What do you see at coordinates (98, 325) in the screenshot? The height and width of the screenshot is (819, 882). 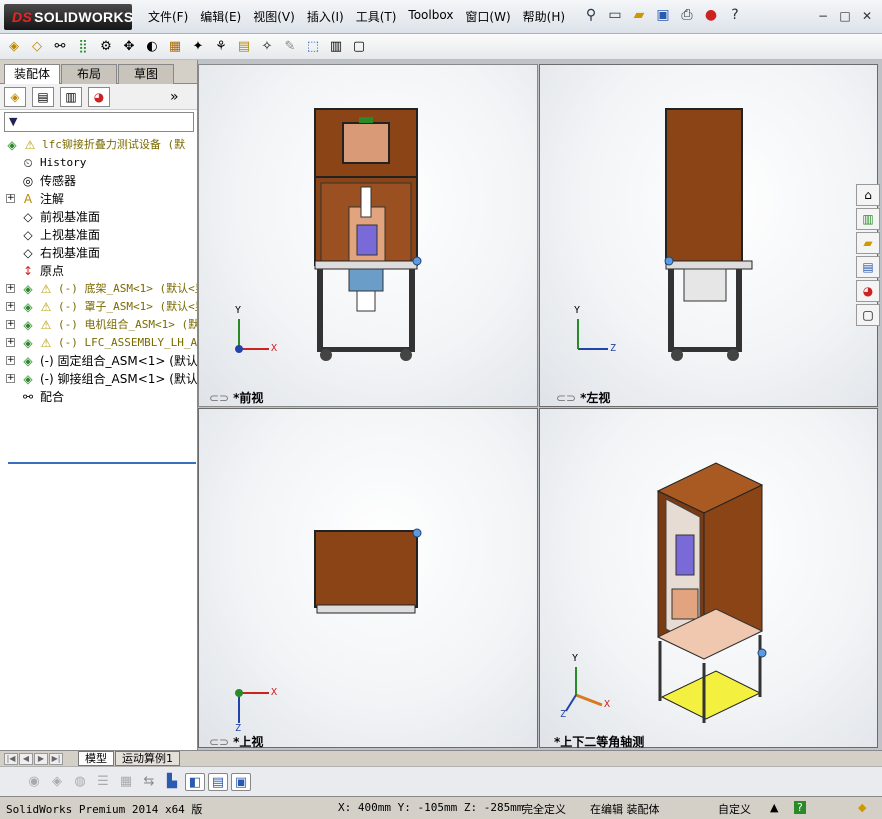 I see `tree-item: + ◈ ⚠ (-) 电机组合_ASM<1> (默认` at bounding box center [98, 325].